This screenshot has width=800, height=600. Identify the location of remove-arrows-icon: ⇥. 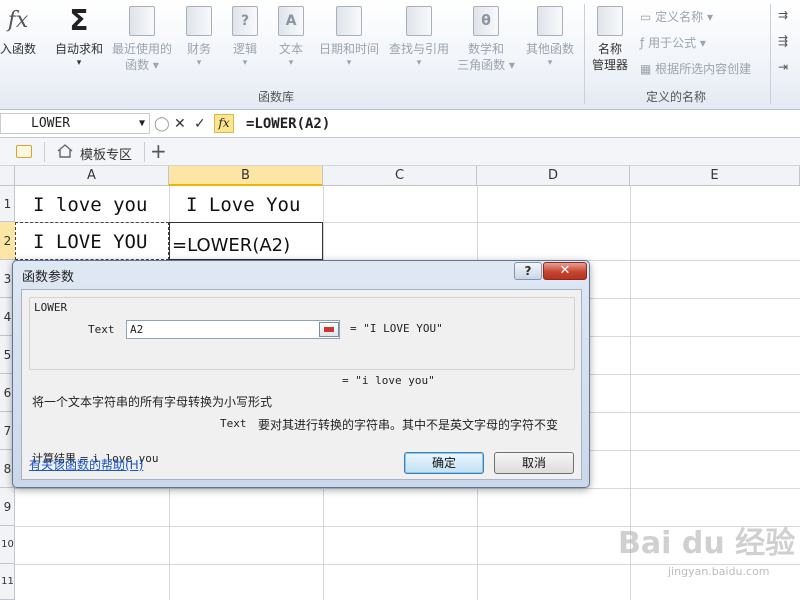
(783, 67).